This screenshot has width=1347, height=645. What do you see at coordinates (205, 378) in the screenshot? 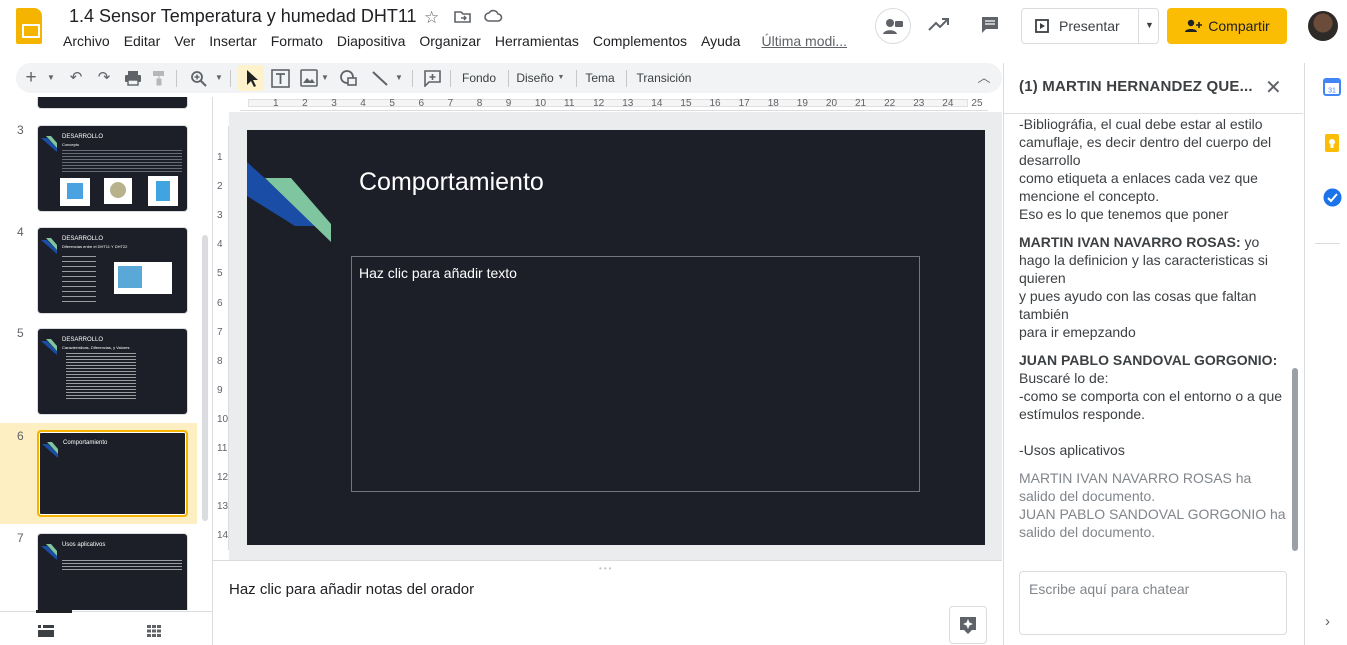
I see `filmstrip-scrollbar` at bounding box center [205, 378].